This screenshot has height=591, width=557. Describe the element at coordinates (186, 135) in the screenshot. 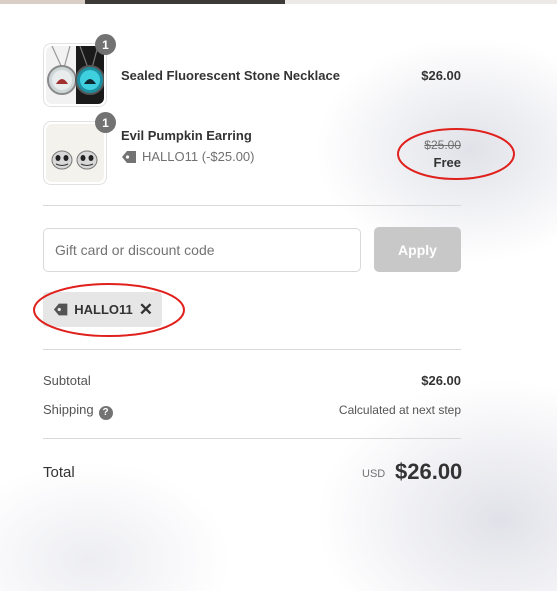

I see `product-name: Evil Pumpkin Earring` at that location.